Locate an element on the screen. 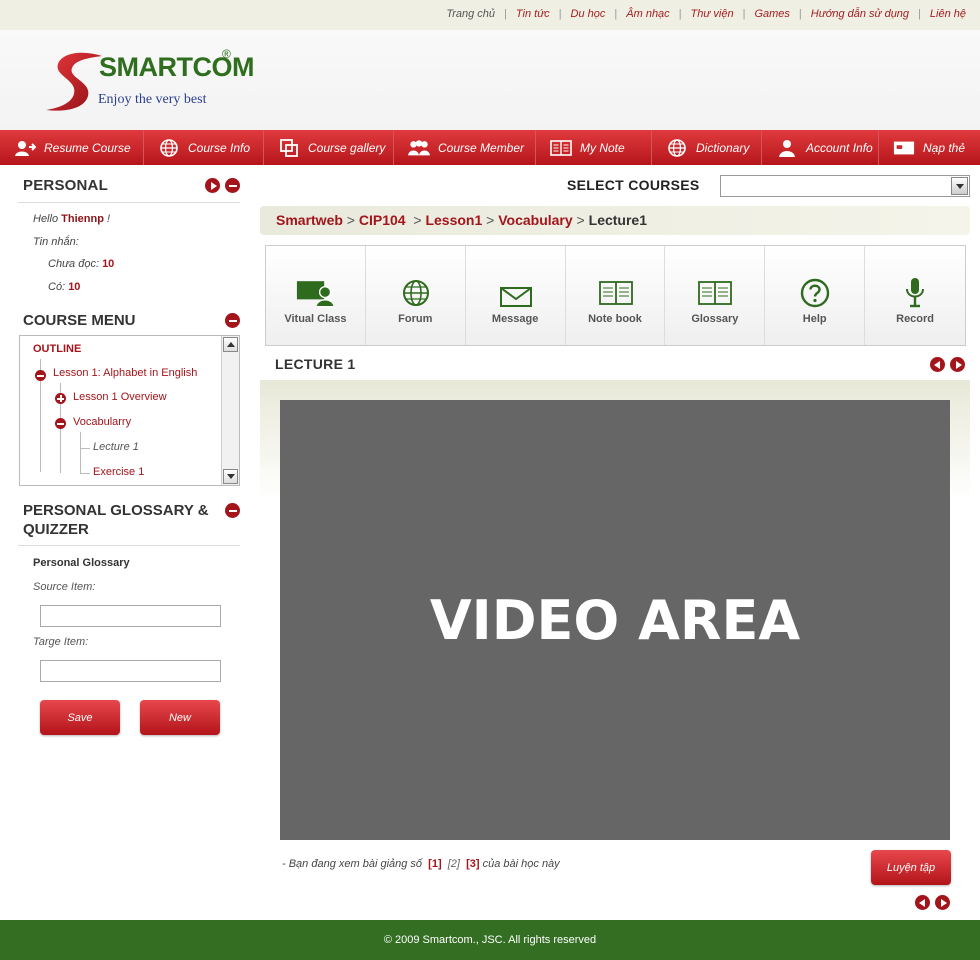  tool-virtual-class: Vitual Class is located at coordinates (316, 295).